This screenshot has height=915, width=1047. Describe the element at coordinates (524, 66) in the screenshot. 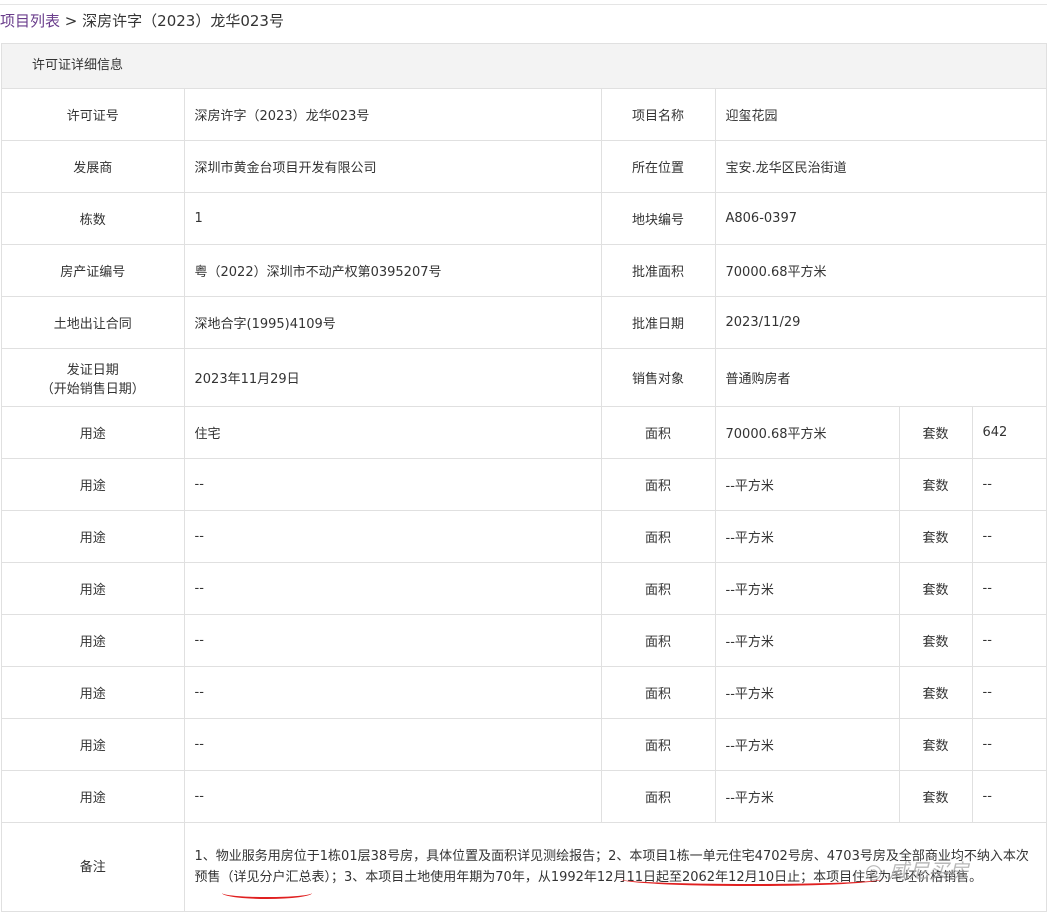

I see `panel-title: 许可证详细信息` at that location.